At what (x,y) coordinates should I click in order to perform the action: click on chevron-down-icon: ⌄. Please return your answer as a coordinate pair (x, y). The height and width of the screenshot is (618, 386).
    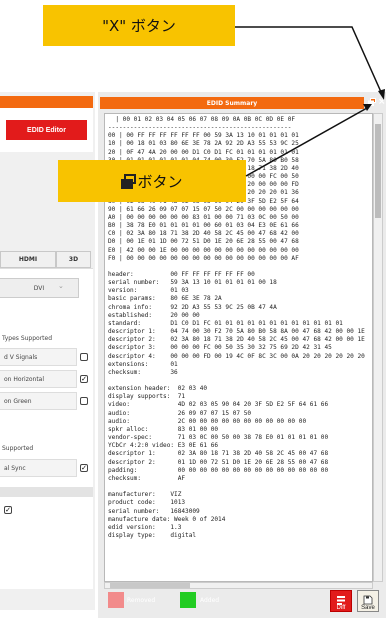
    Looking at the image, I should click on (61, 286).